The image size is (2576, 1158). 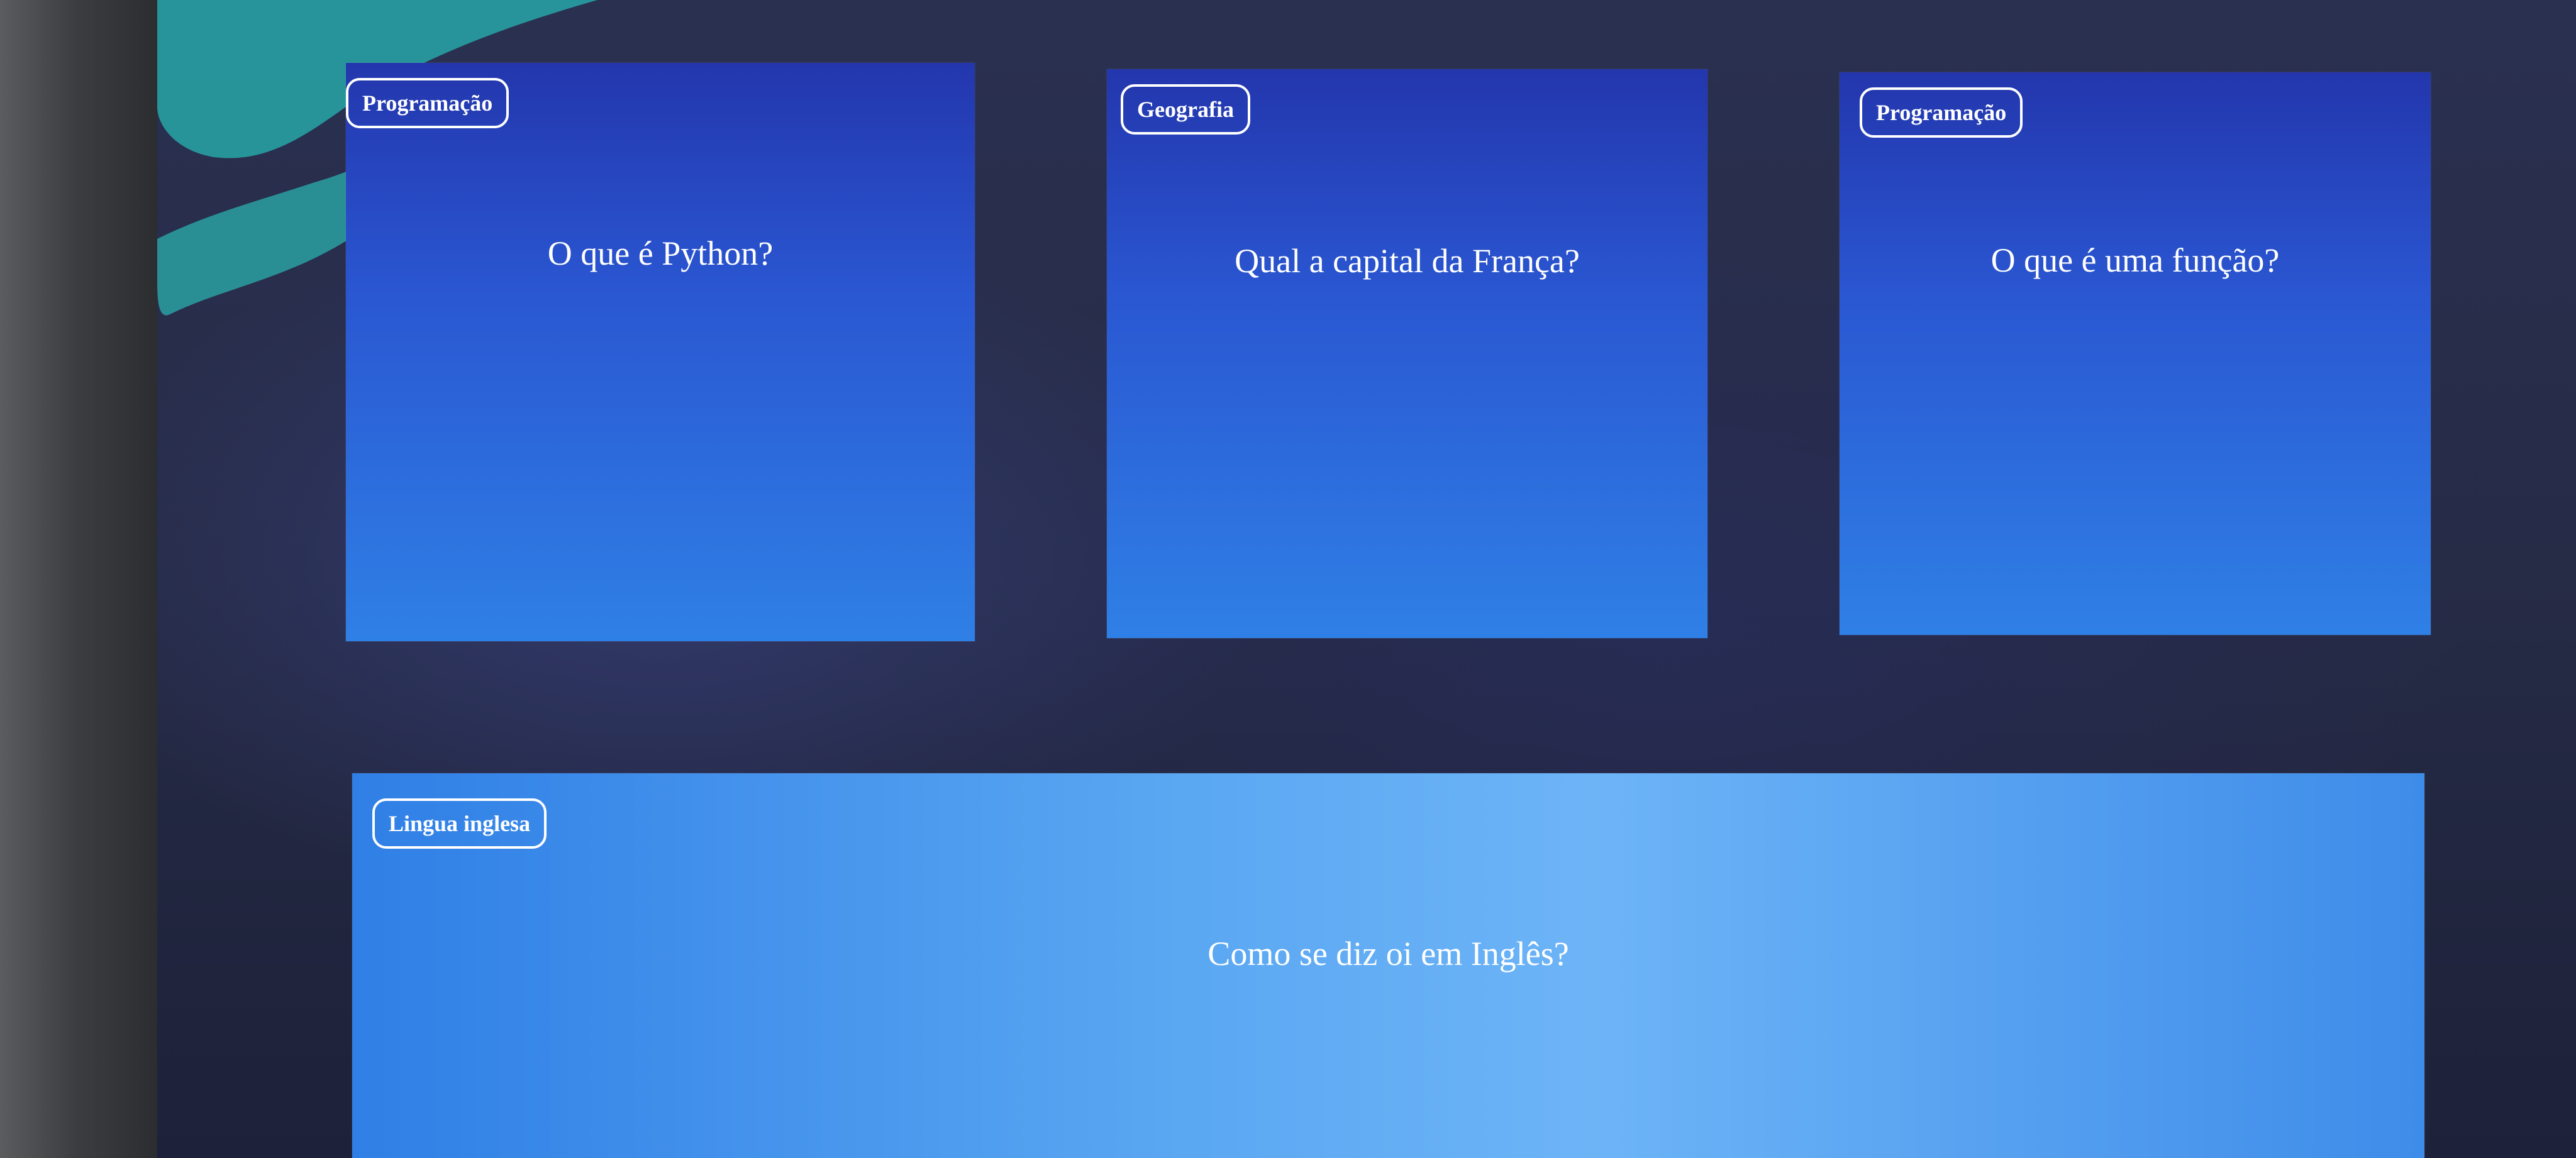 I want to click on question-text: O que é Python?, so click(x=660, y=253).